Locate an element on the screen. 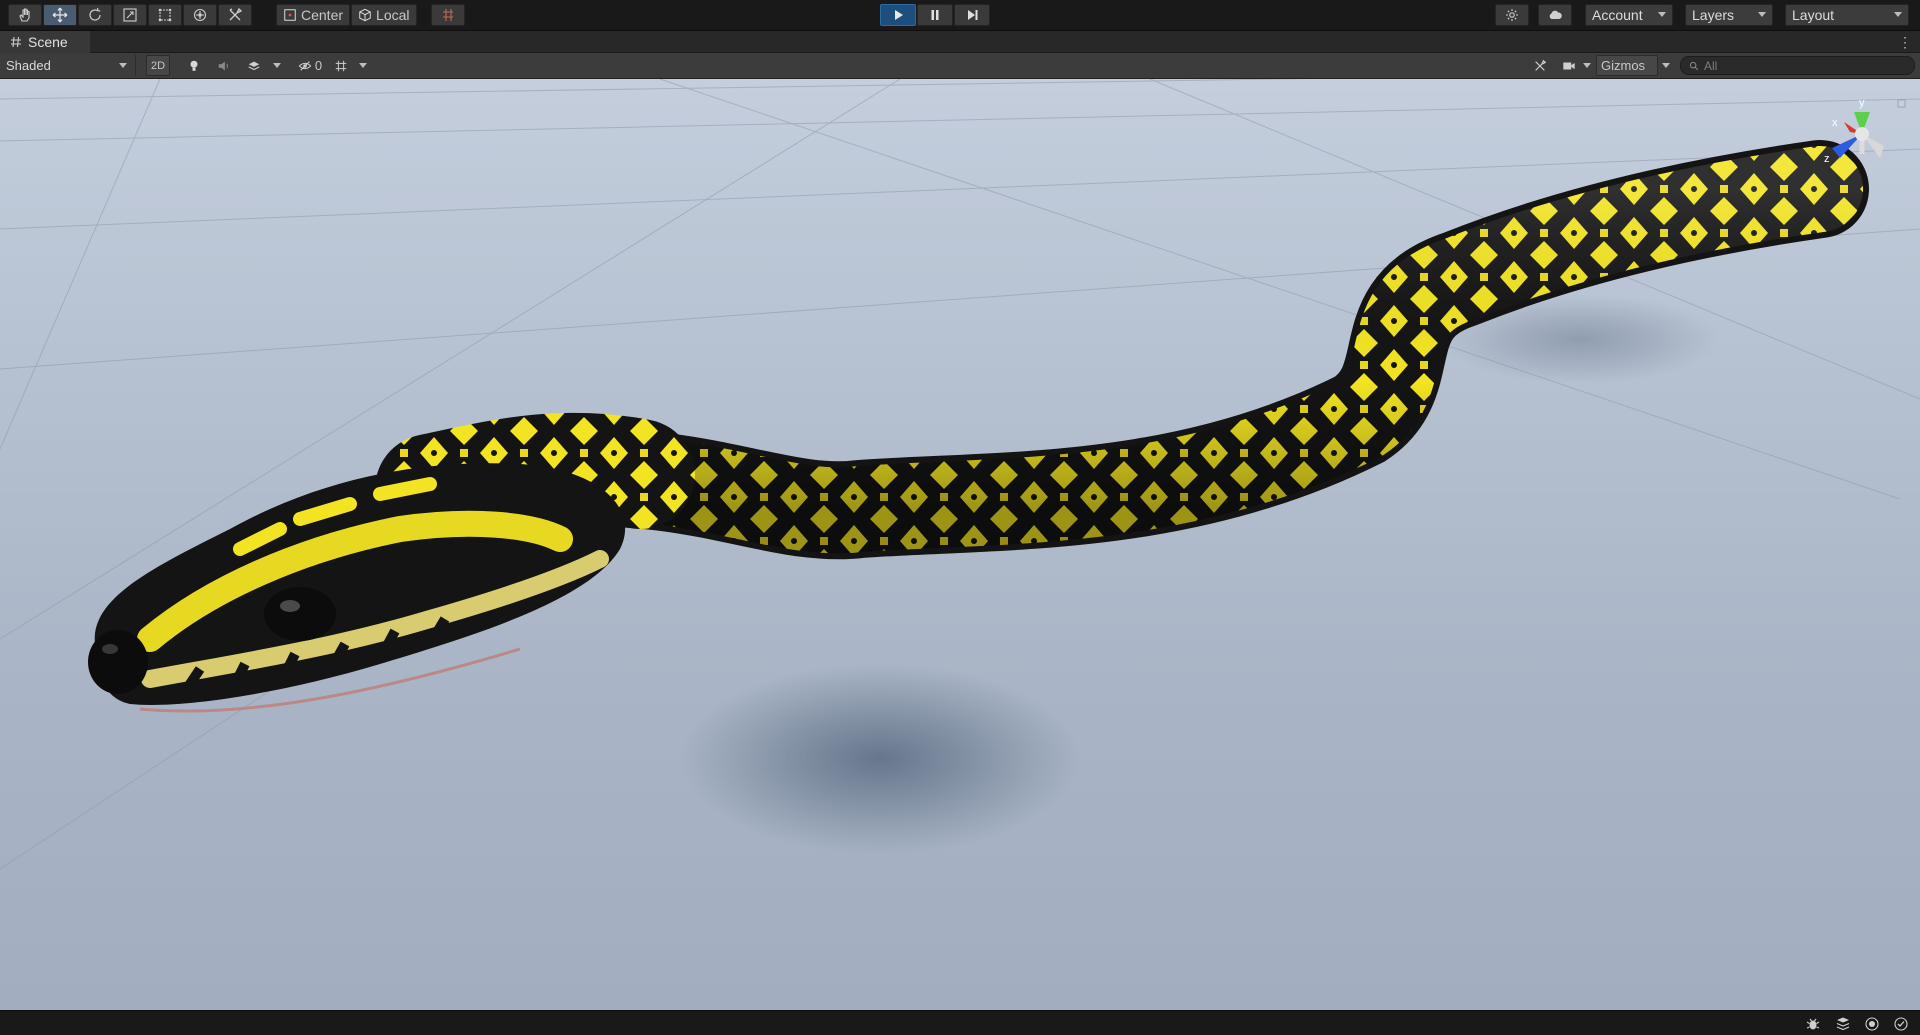  step-icon is located at coordinates (973, 15).